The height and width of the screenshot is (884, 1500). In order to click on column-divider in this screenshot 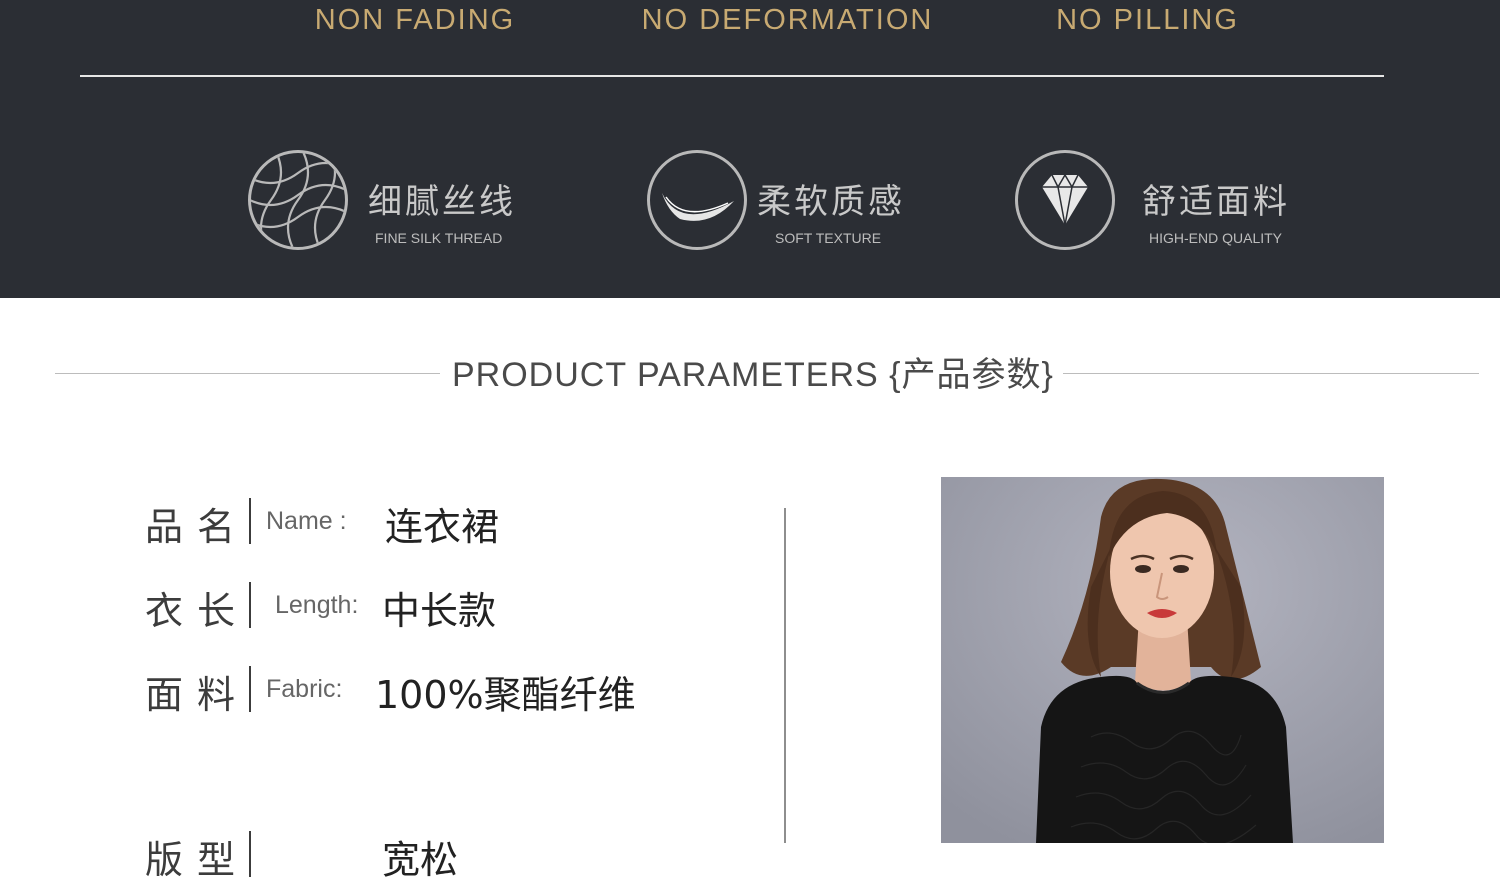, I will do `click(785, 675)`.